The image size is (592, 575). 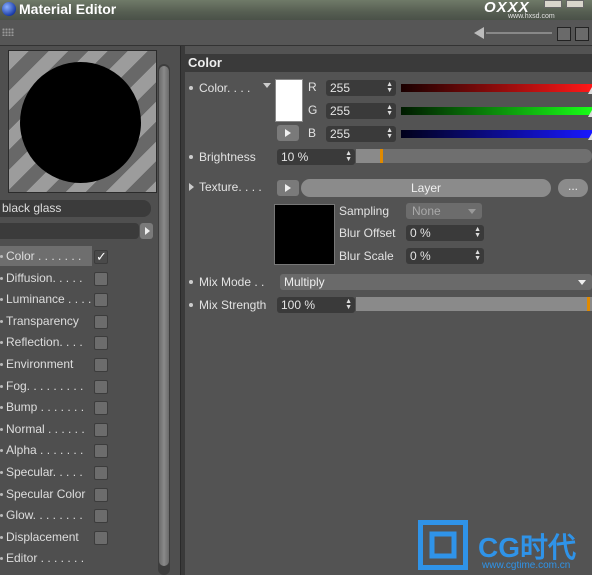 What do you see at coordinates (474, 156) in the screenshot?
I see `brightness-slider` at bounding box center [474, 156].